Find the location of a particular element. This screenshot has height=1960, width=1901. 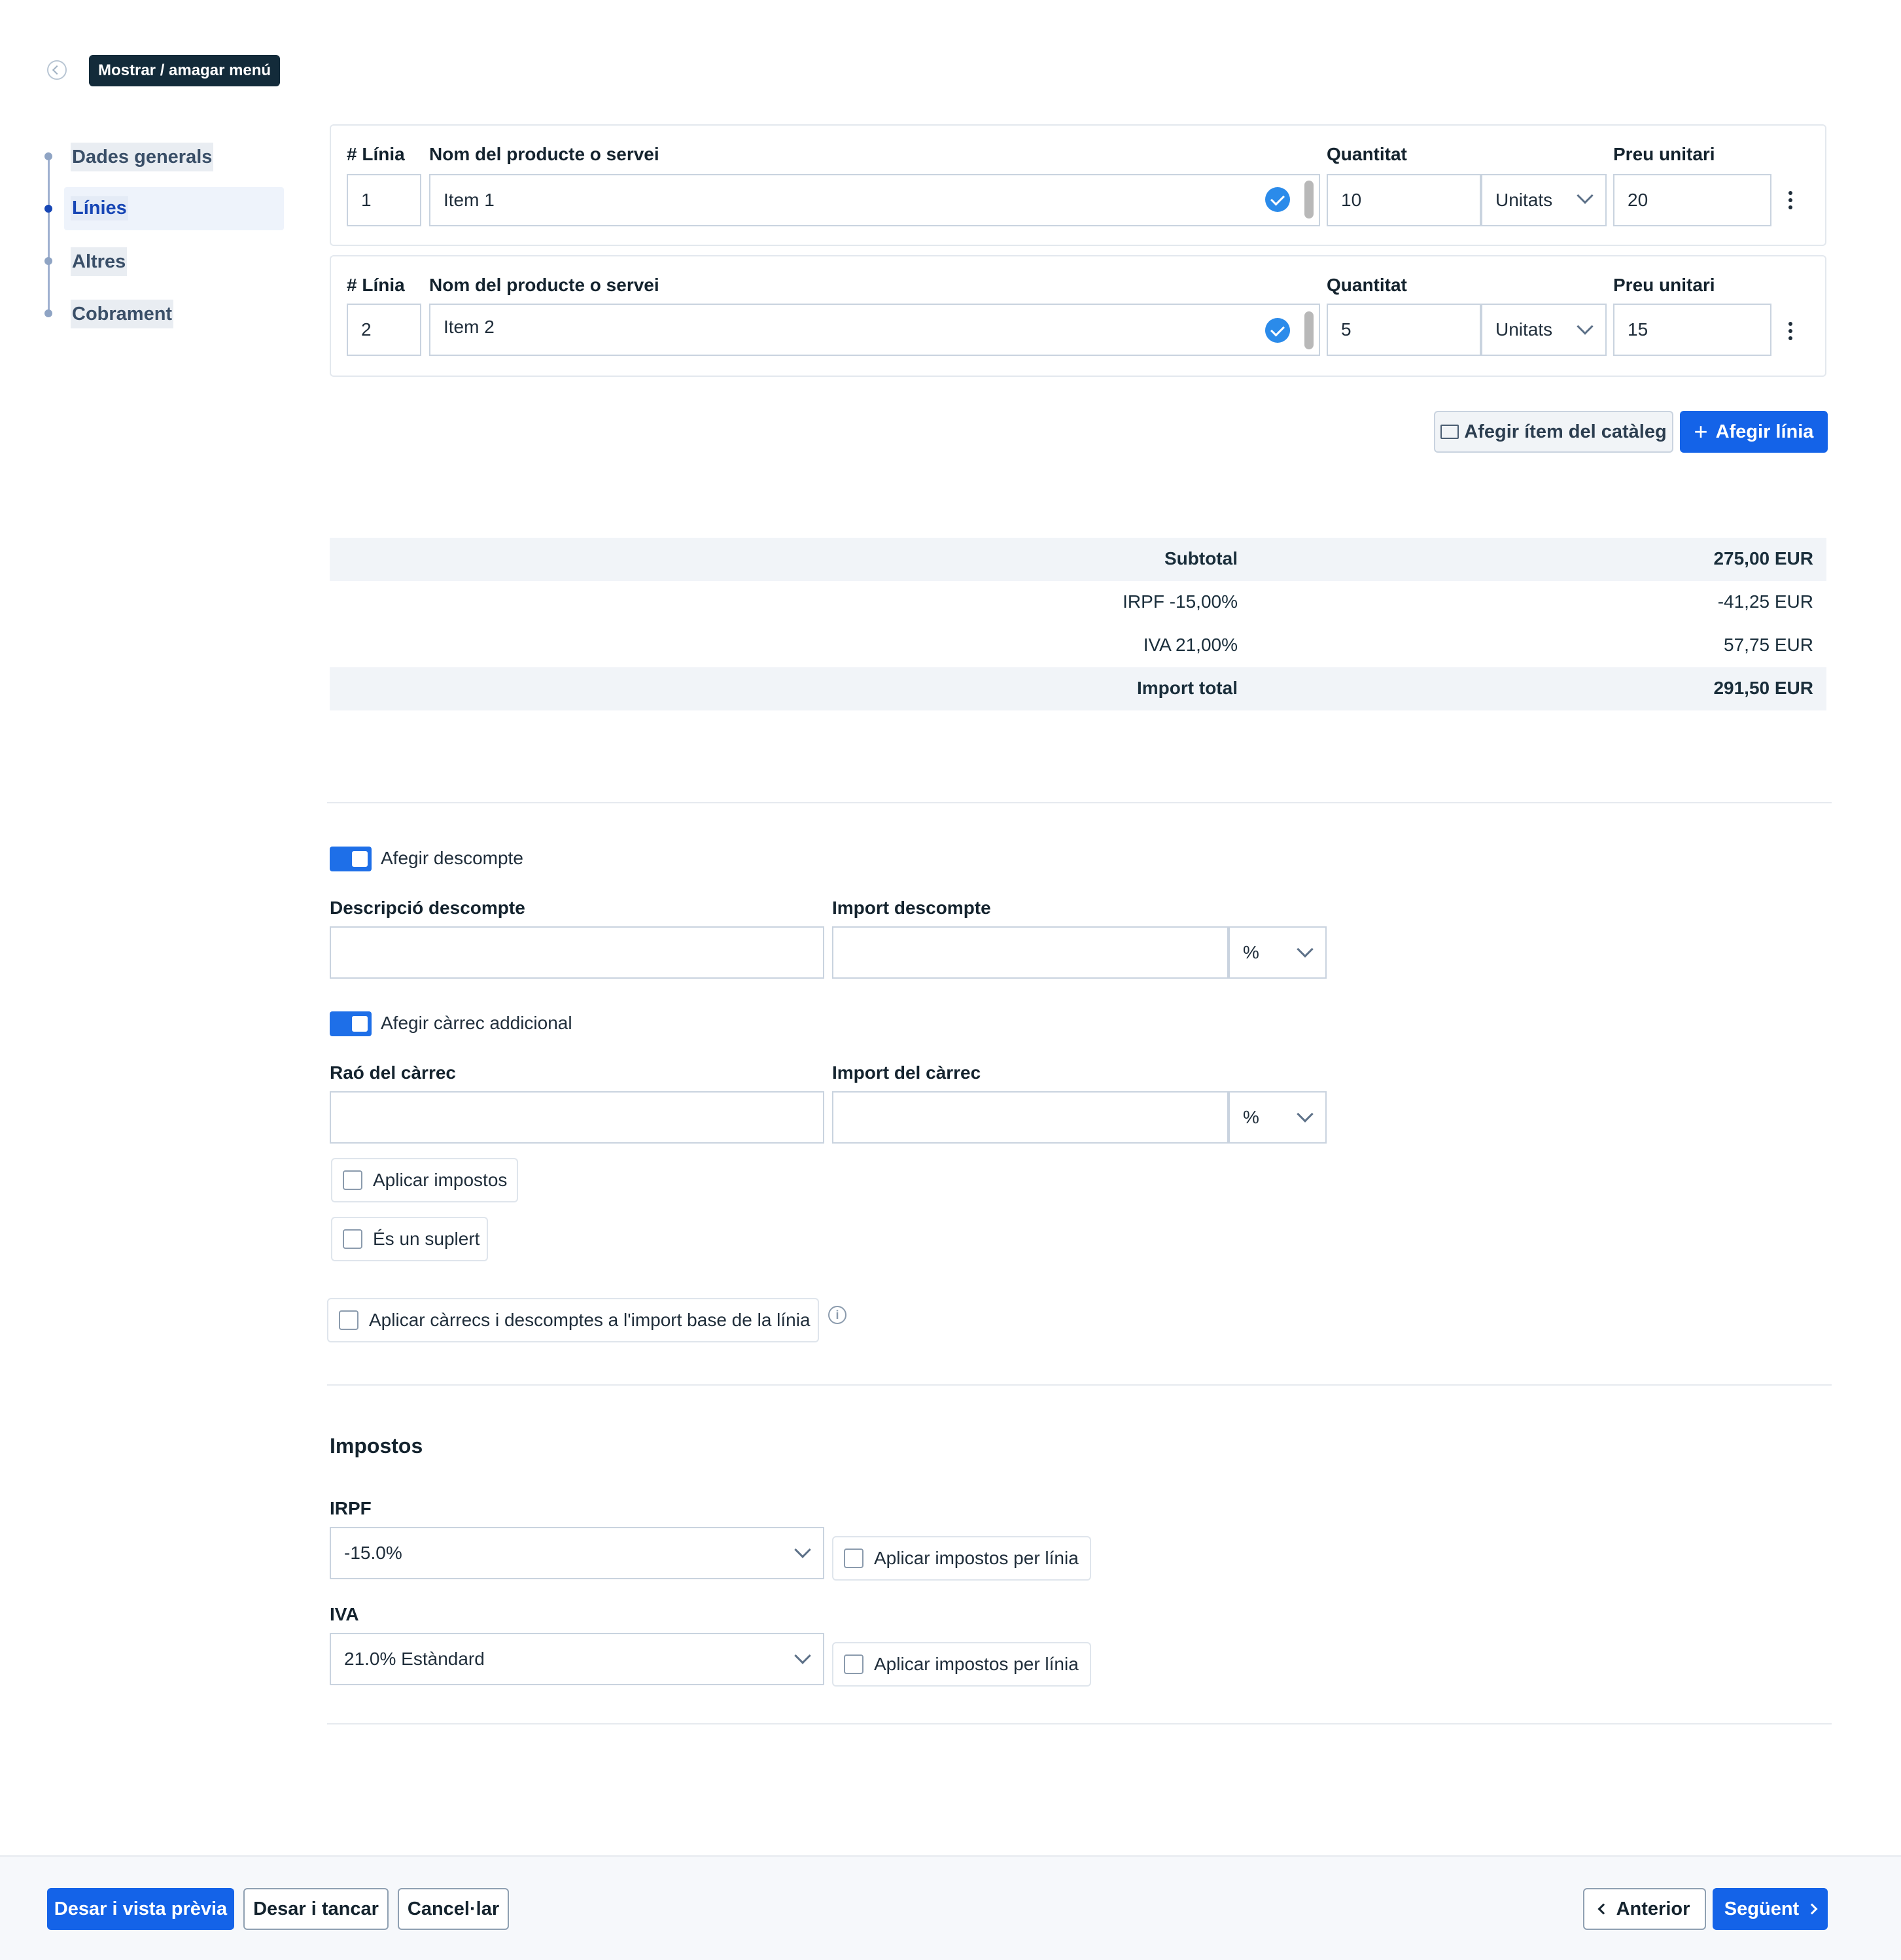

add-line-label: Afegir línia is located at coordinates (1764, 431).